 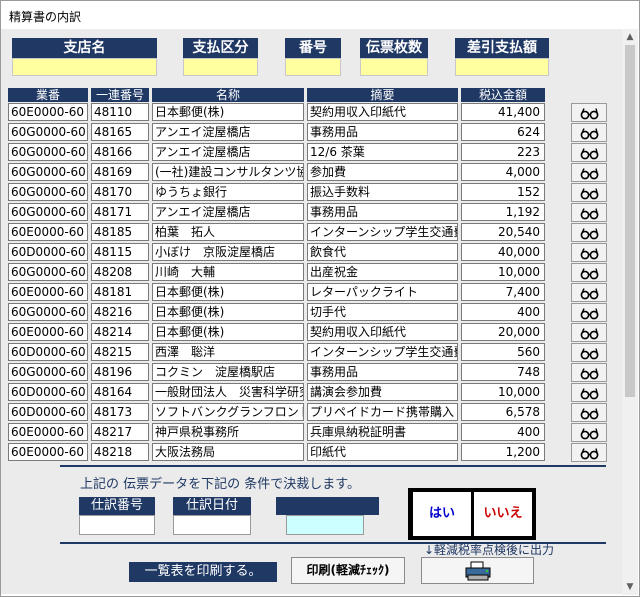 I want to click on cell-amount: 1,200, so click(x=503, y=452).